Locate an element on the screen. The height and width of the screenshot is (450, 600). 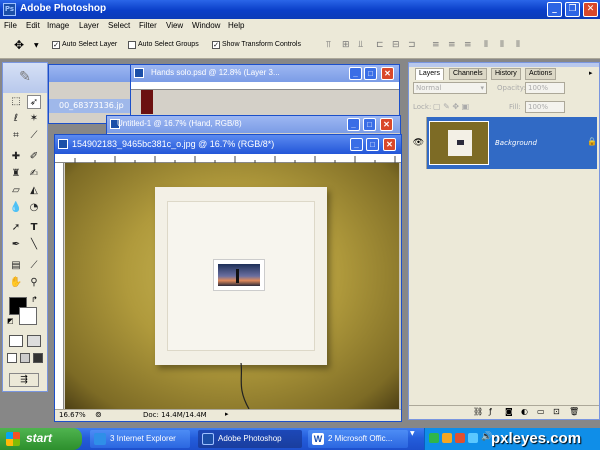
document-back-title-bar: 4 is located at coordinates (93, 73).